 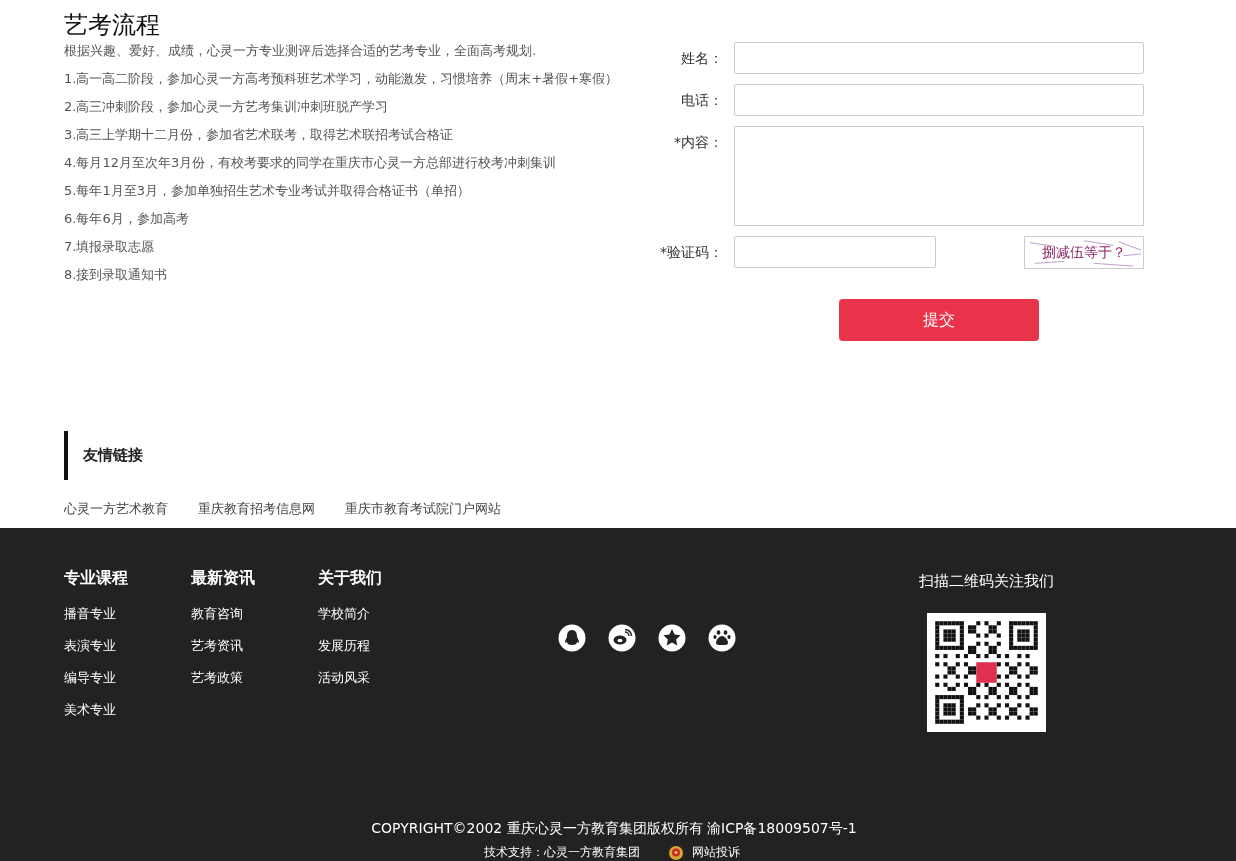 I want to click on footer-link: 表演专业, so click(x=127, y=646).